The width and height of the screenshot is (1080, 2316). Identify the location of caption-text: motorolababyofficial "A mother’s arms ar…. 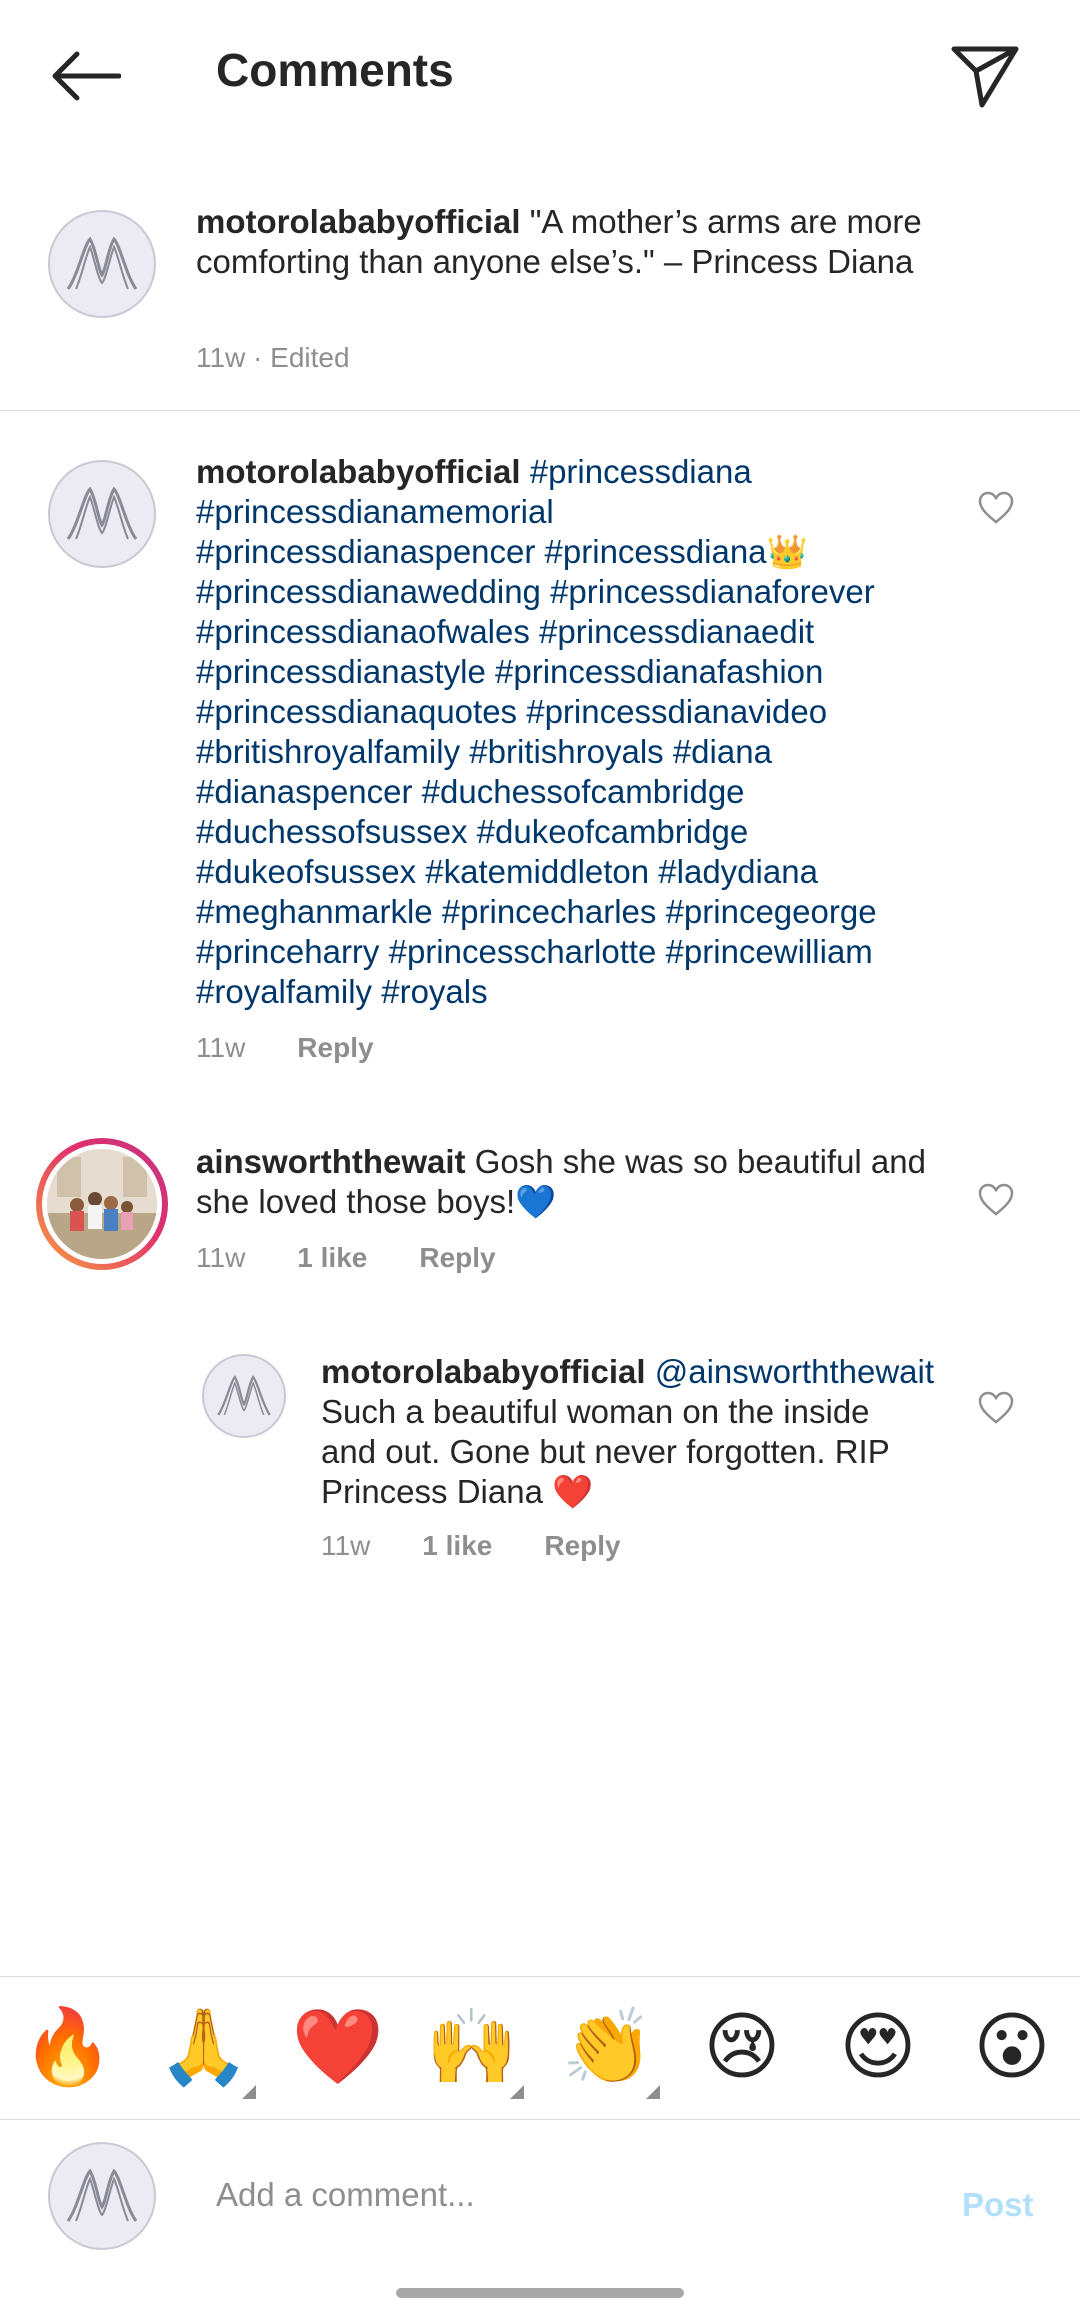
(606, 242).